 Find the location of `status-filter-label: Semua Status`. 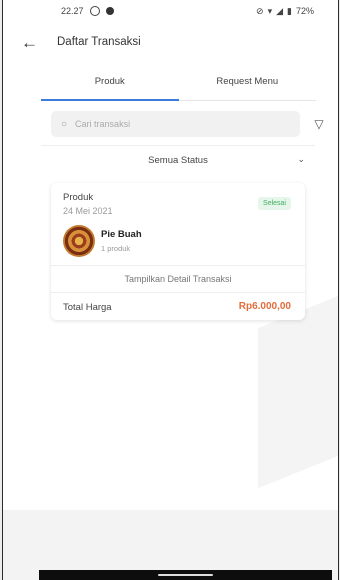

status-filter-label: Semua Status is located at coordinates (178, 160).